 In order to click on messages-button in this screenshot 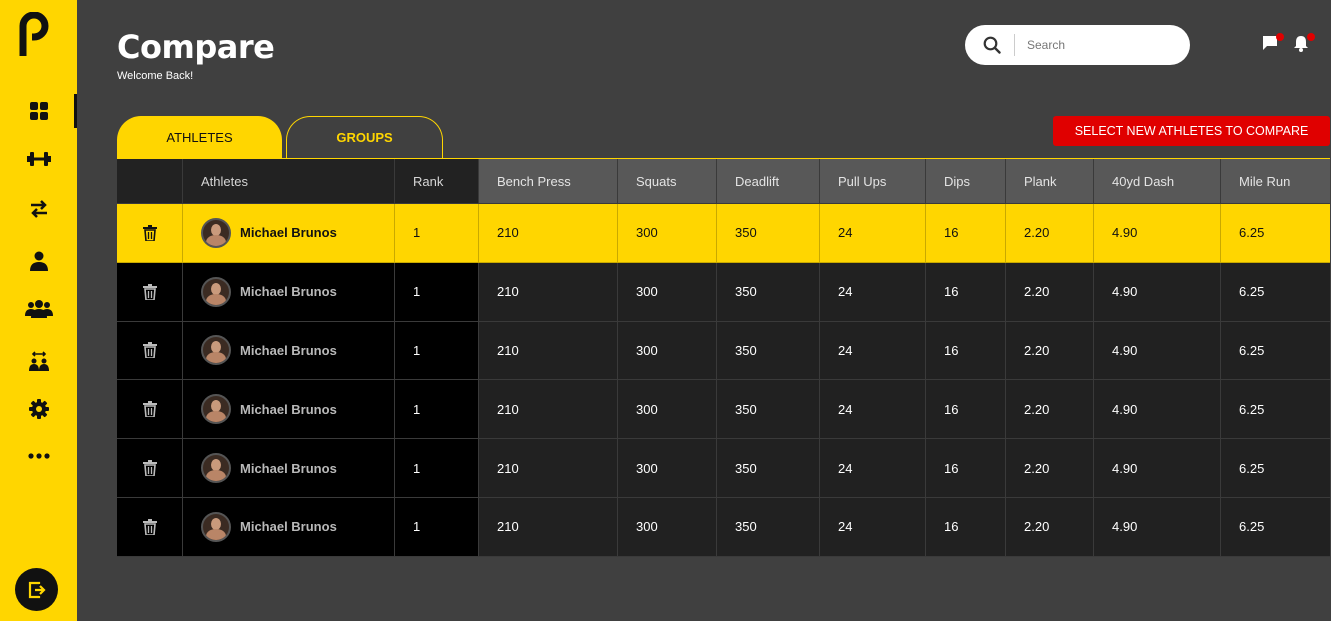, I will do `click(1273, 44)`.